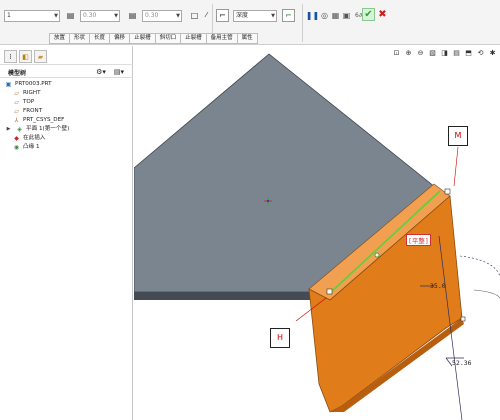 This screenshot has height=420, width=500. What do you see at coordinates (377, 255) in the screenshot?
I see `edge-handle` at bounding box center [377, 255].